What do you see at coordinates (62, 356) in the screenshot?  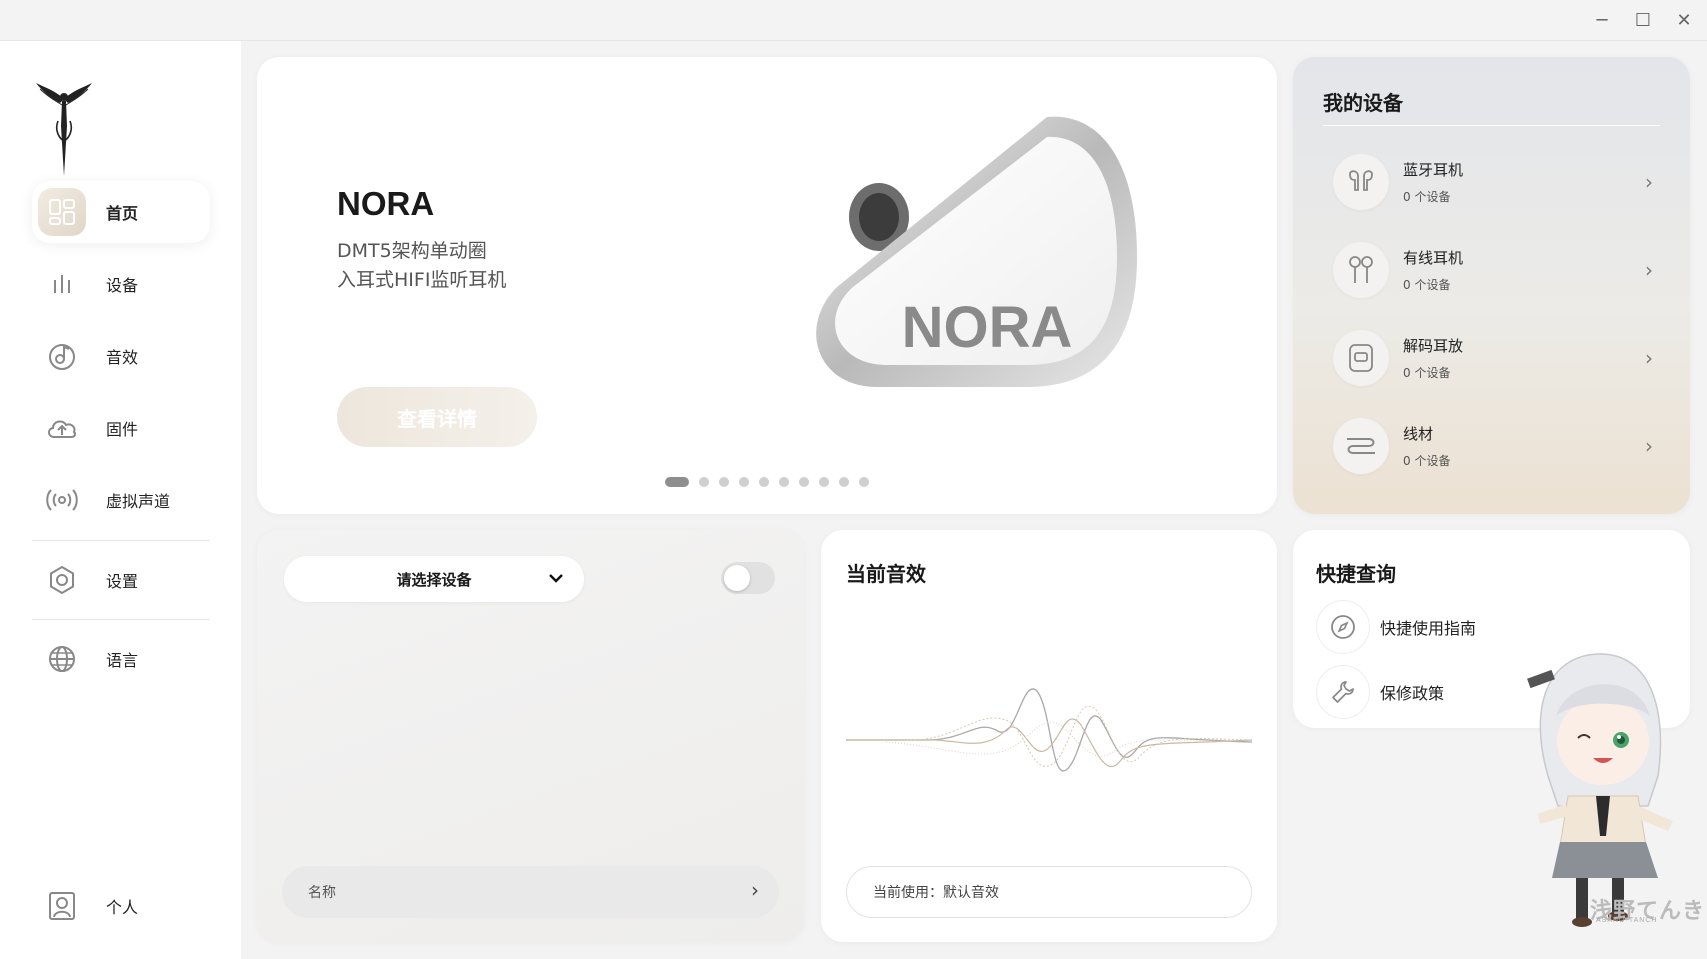 I see `music-disc-icon` at bounding box center [62, 356].